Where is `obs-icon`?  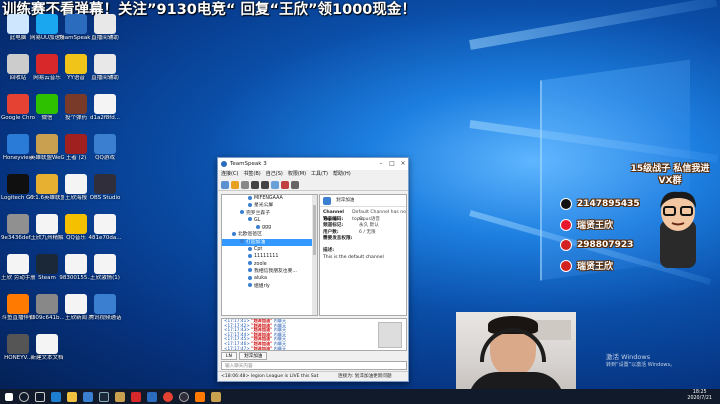
obs-icon is located at coordinates (184, 396).